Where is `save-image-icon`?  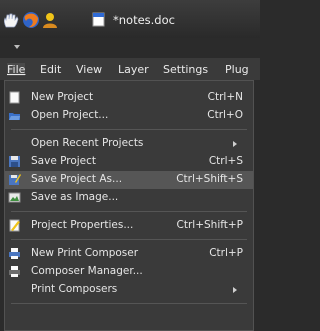 save-image-icon is located at coordinates (14, 197).